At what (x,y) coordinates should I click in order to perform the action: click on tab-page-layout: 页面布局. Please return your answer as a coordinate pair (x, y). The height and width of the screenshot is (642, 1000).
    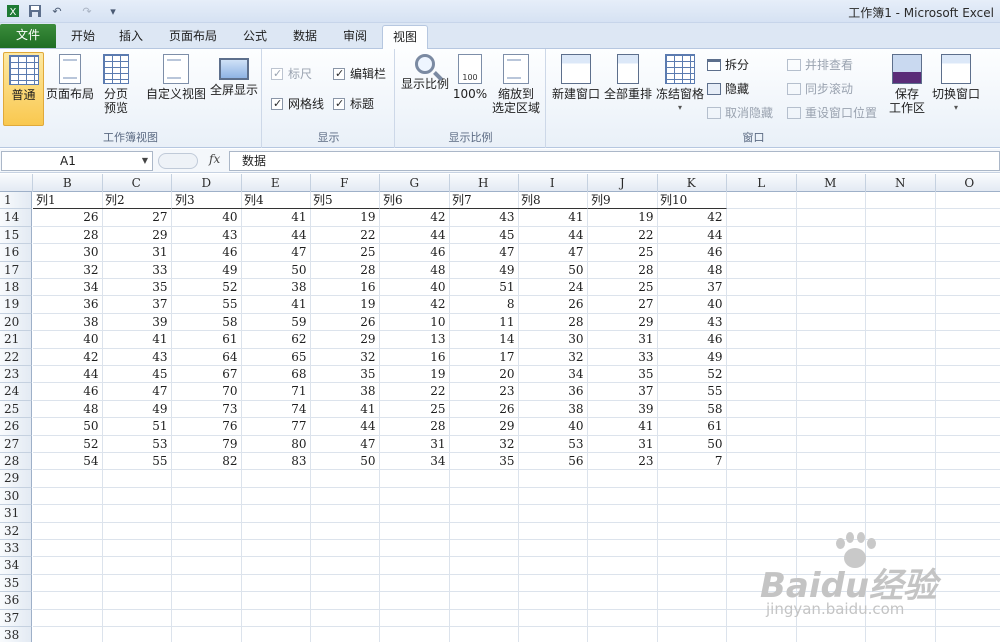
    Looking at the image, I should click on (193, 36).